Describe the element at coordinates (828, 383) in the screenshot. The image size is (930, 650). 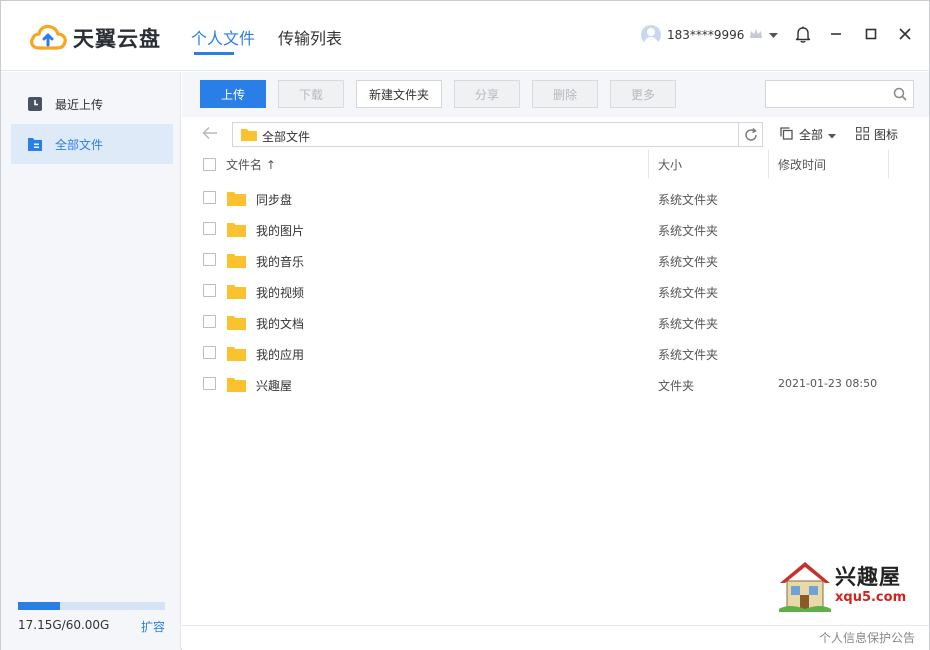
I see `file-mtime: 2021-01-23 08:50` at that location.